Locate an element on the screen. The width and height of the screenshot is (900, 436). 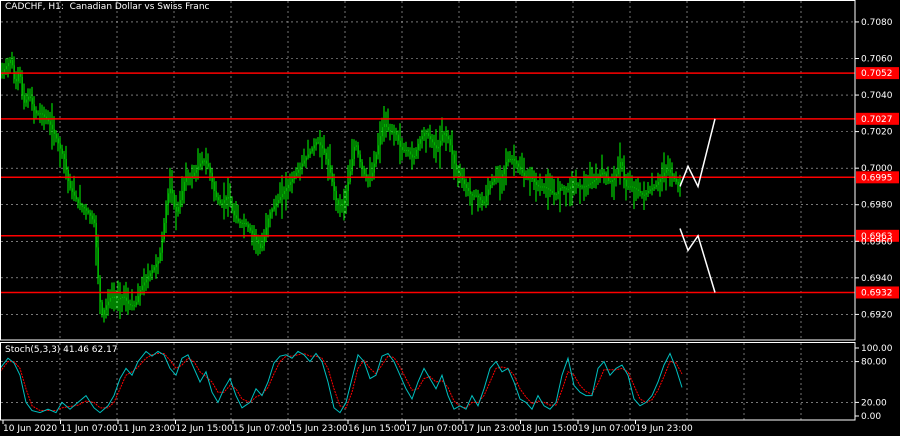
price-tick-label: 0.6920 is located at coordinates (877, 315).